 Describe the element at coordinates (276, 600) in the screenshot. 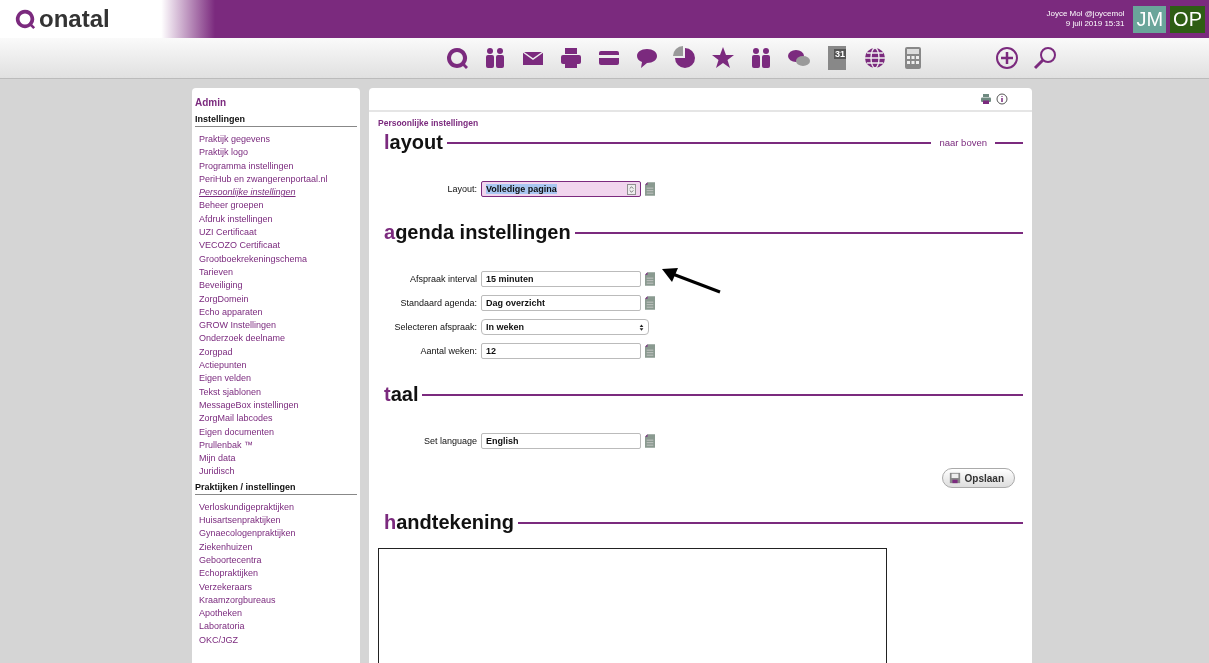

I see `sidebar-link: Kraamzorgbureaus` at that location.